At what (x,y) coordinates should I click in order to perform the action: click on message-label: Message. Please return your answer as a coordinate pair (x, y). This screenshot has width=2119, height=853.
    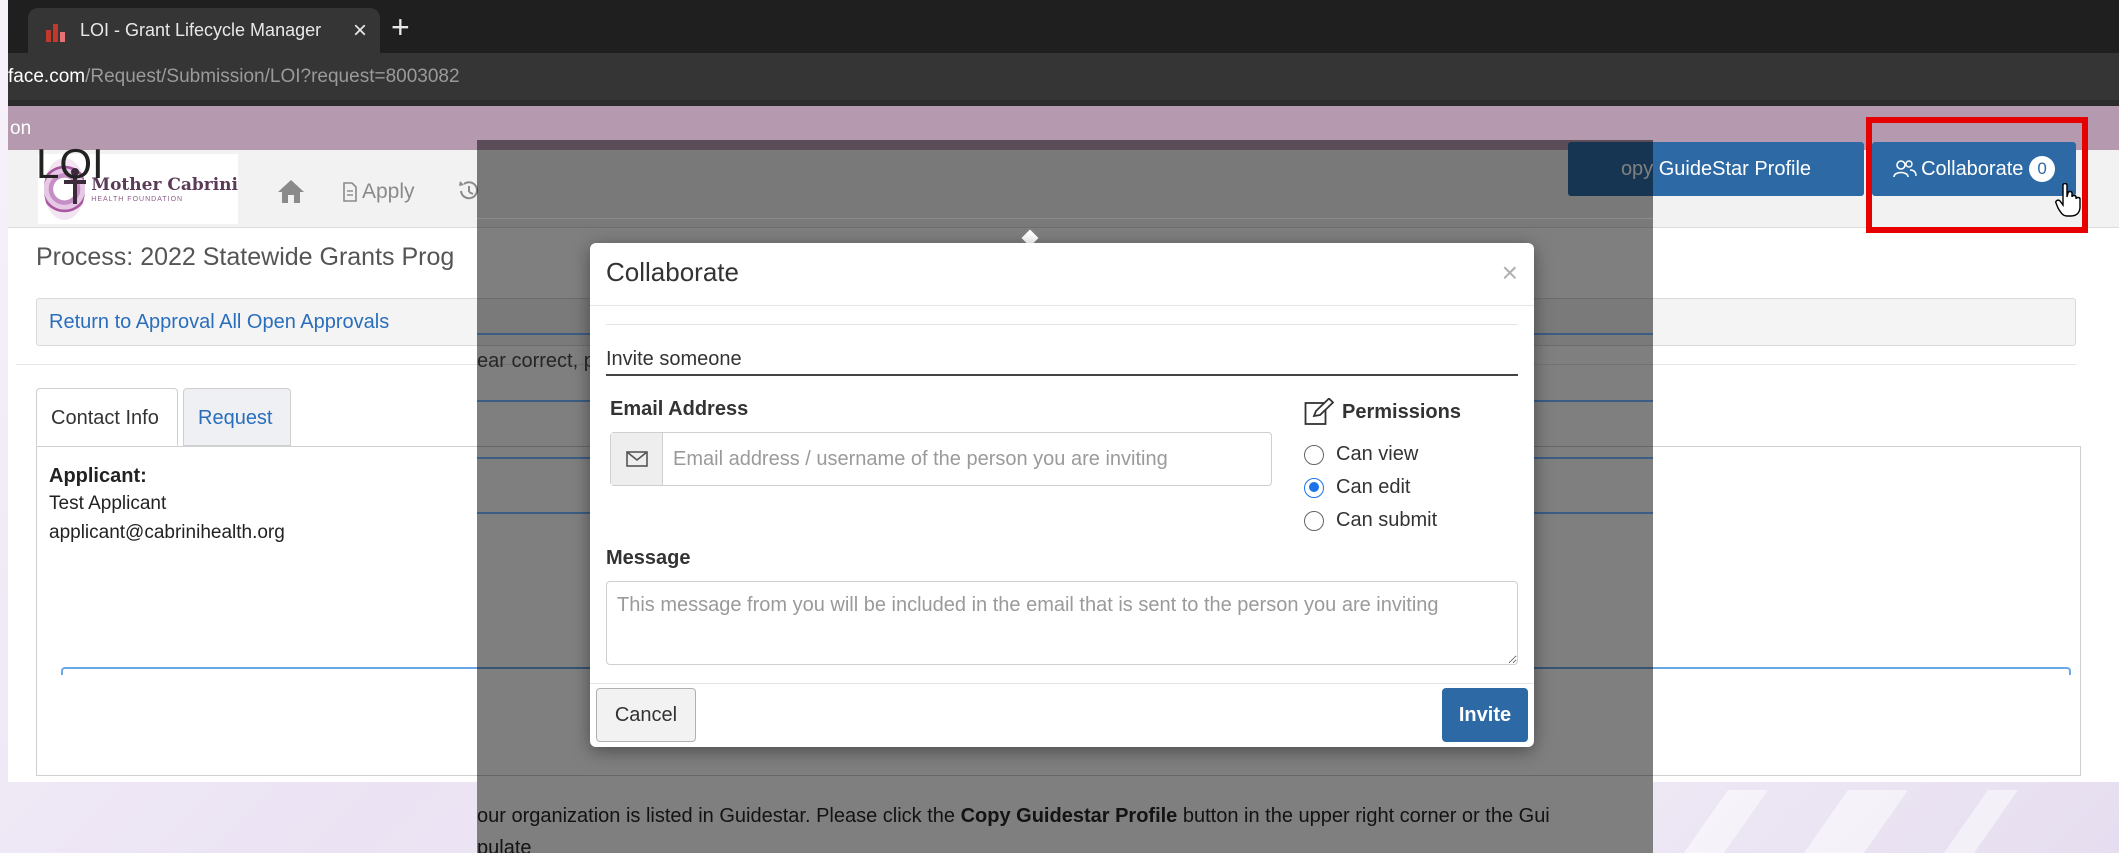
    Looking at the image, I should click on (648, 558).